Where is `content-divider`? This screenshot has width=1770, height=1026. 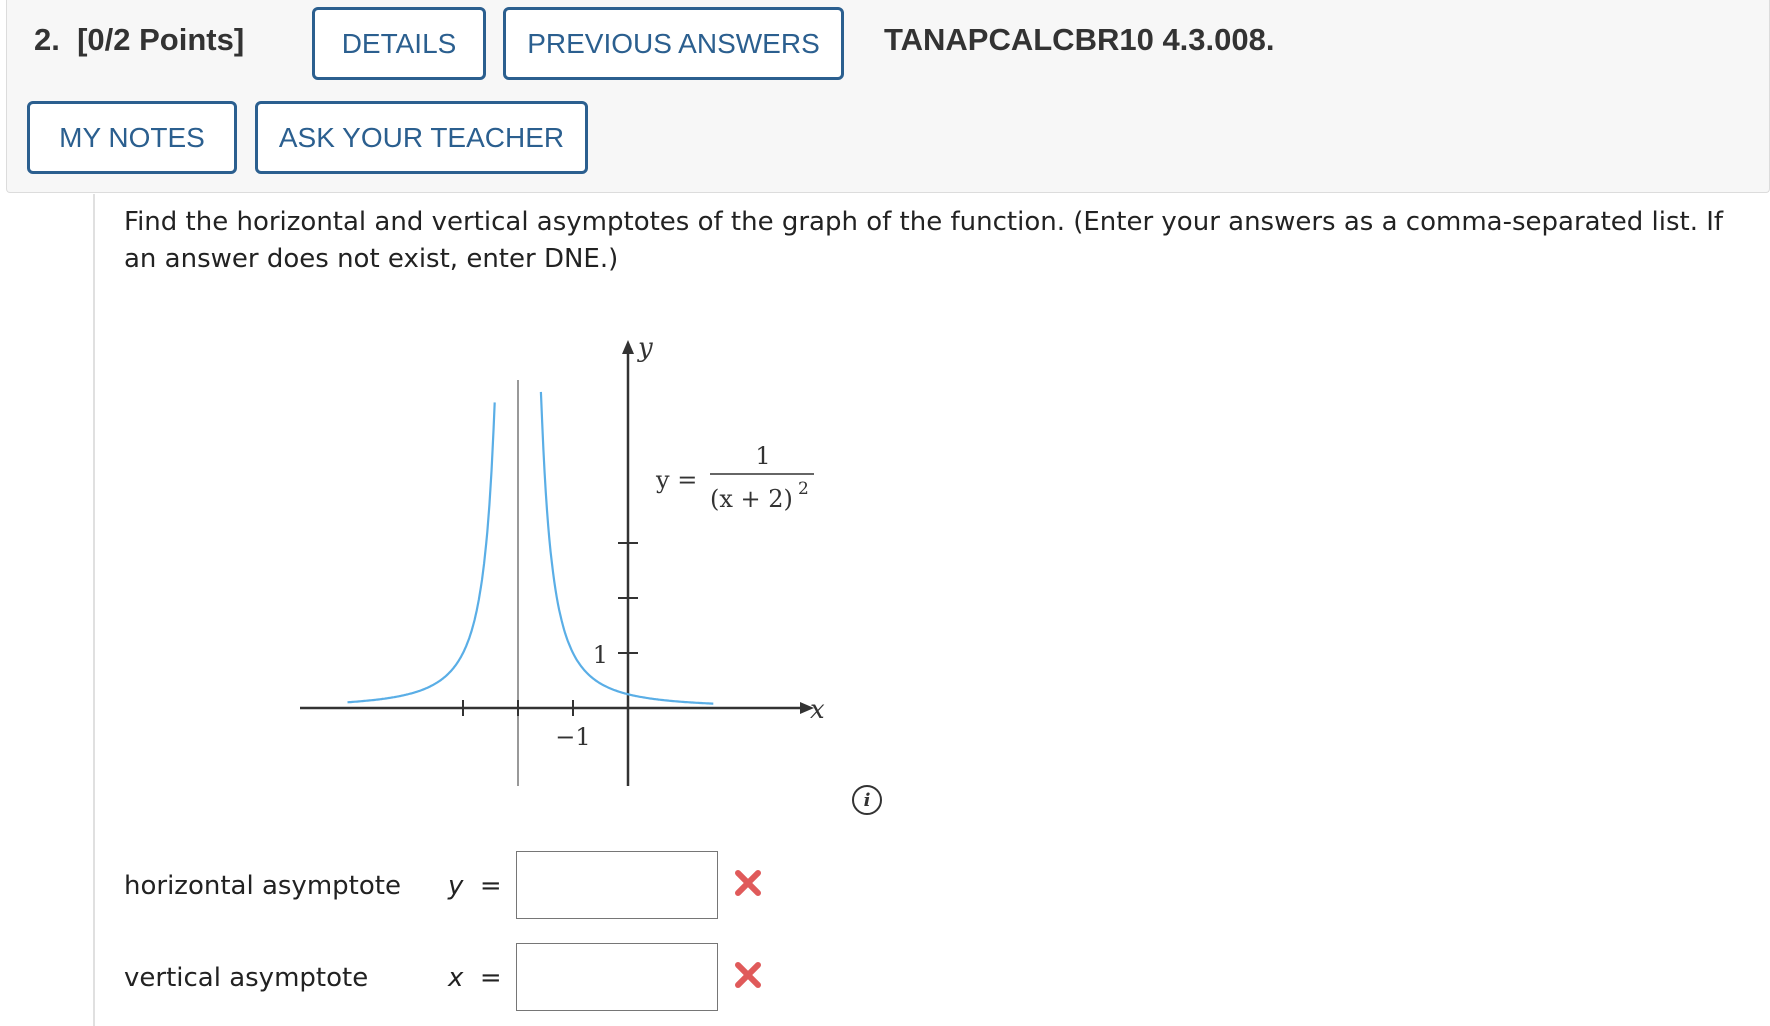 content-divider is located at coordinates (94, 610).